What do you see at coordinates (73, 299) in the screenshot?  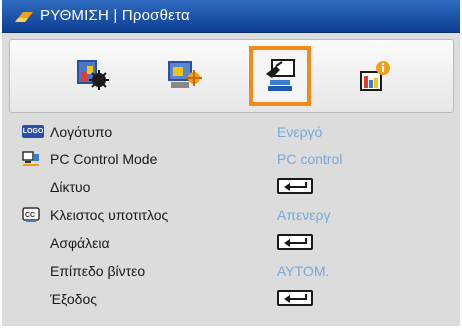 I see `menu-item-label: Έξοδος` at bounding box center [73, 299].